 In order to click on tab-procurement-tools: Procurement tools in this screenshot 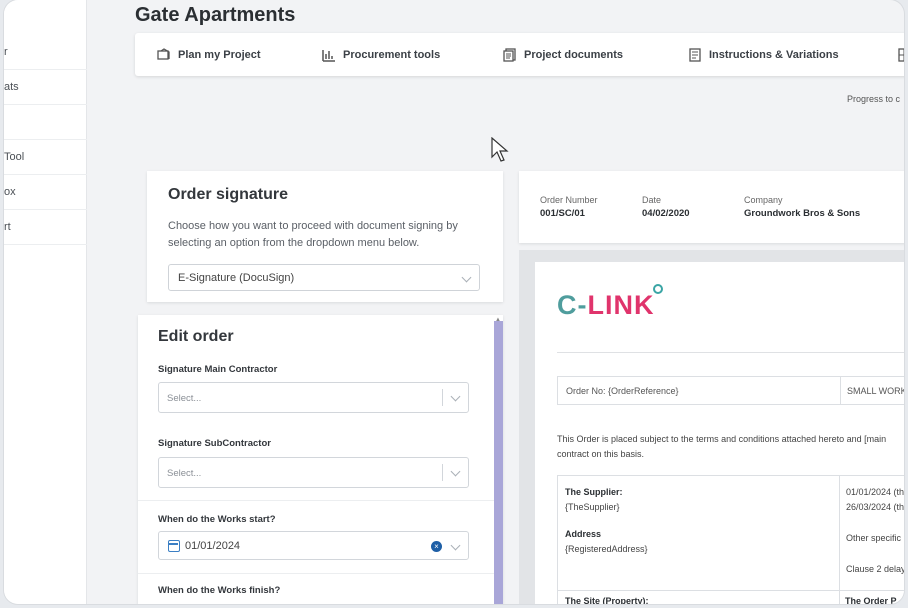, I will do `click(381, 54)`.